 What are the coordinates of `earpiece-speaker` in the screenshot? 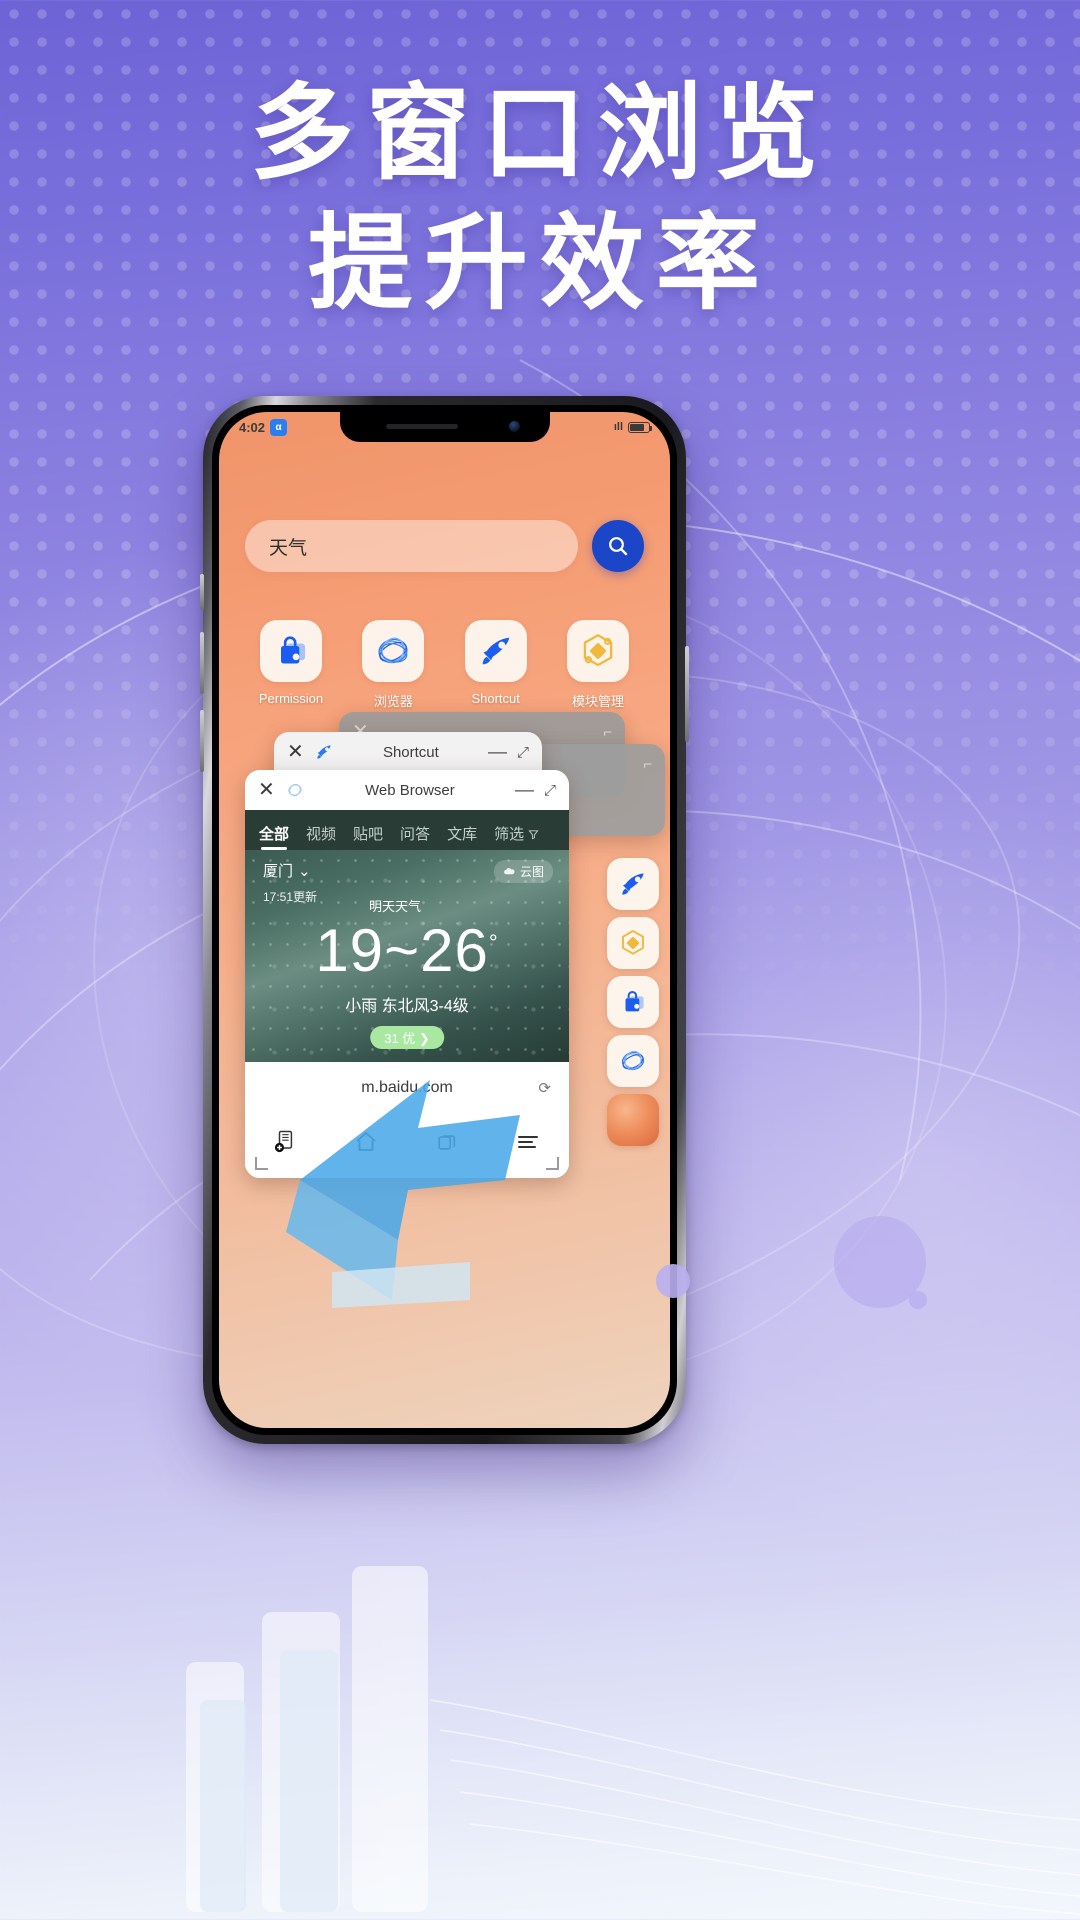 It's located at (421, 426).